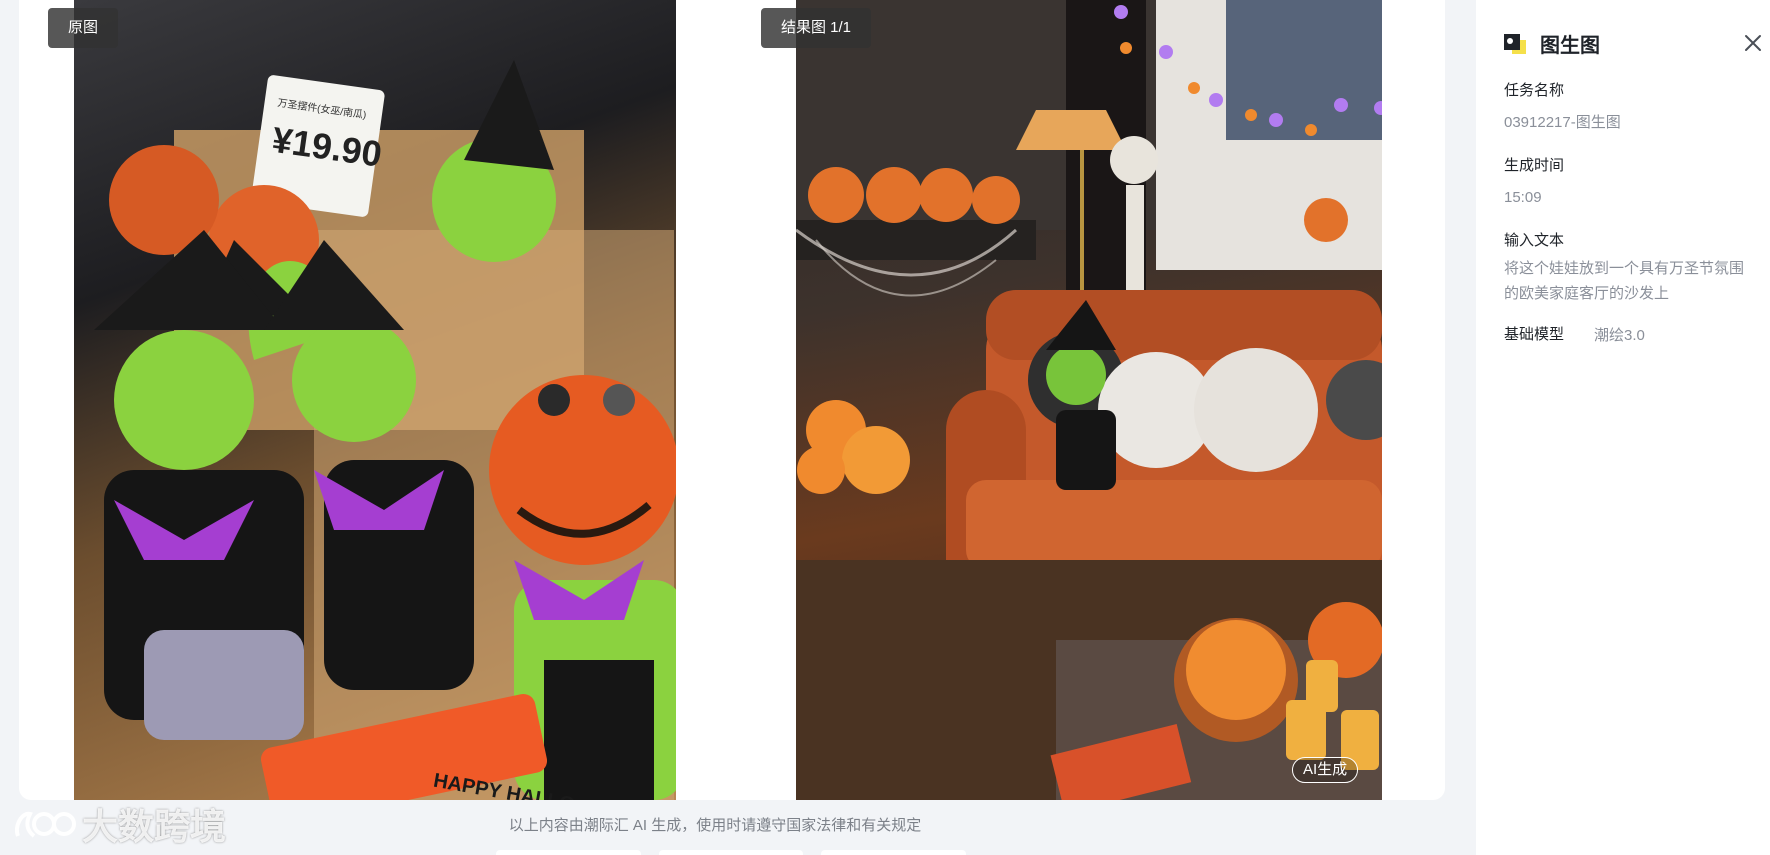  I want to click on input-text-field: 输入文本 将这个娃娃放到一个具有万圣节氛围的欧美家庭客厅的沙发上, so click(1624, 267).